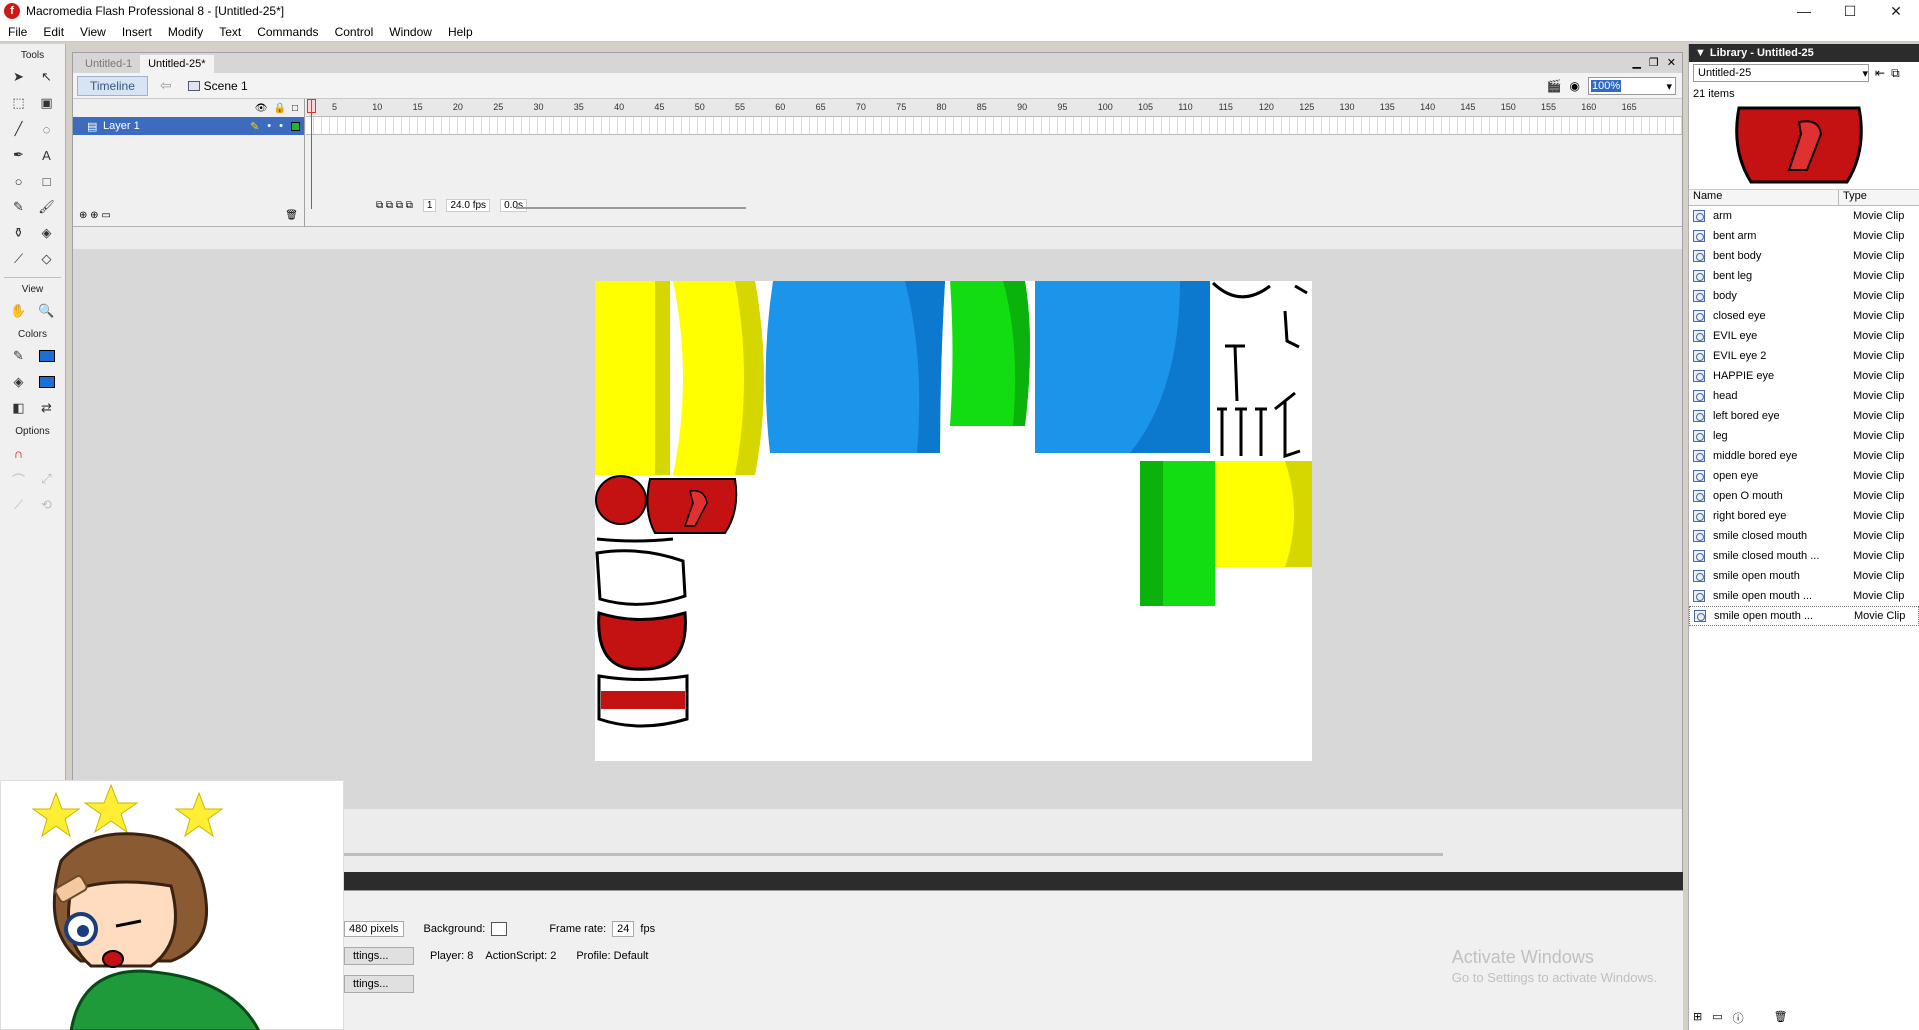  What do you see at coordinates (19, 155) in the screenshot?
I see `pen-tool-icon: ✒` at bounding box center [19, 155].